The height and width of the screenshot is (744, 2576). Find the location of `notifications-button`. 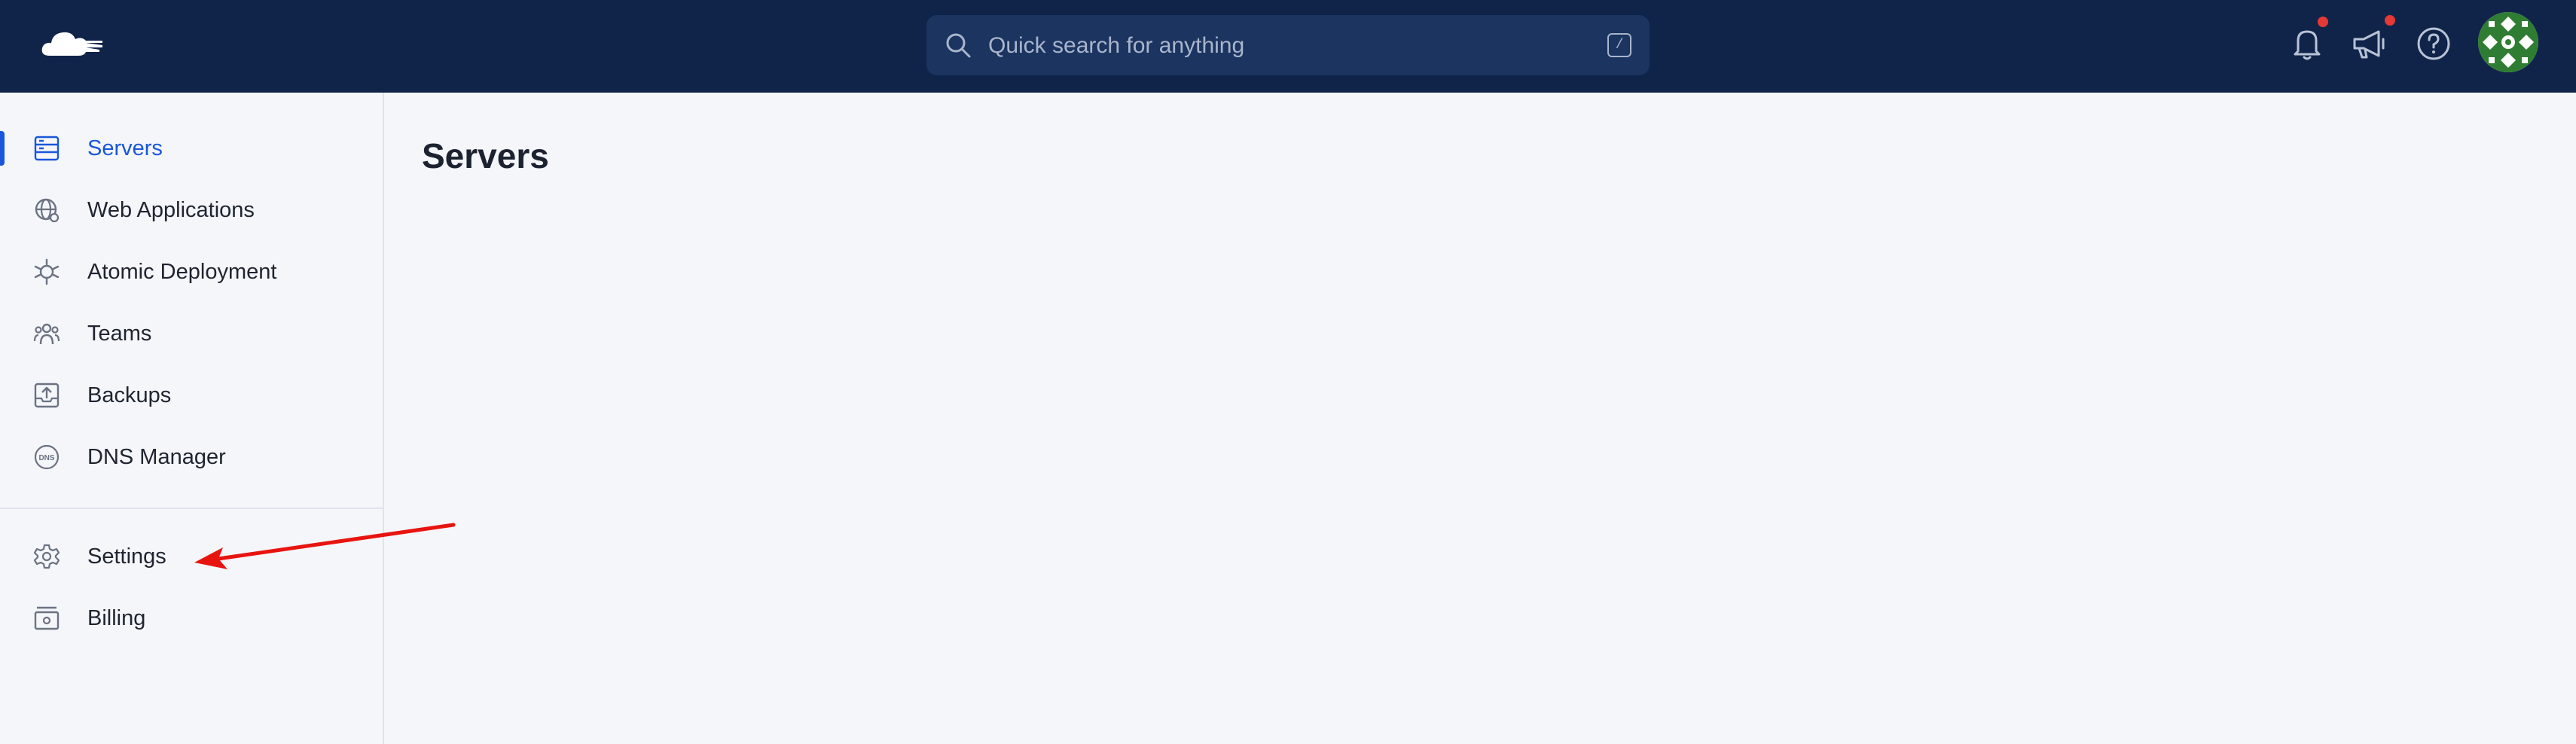

notifications-button is located at coordinates (2307, 41).